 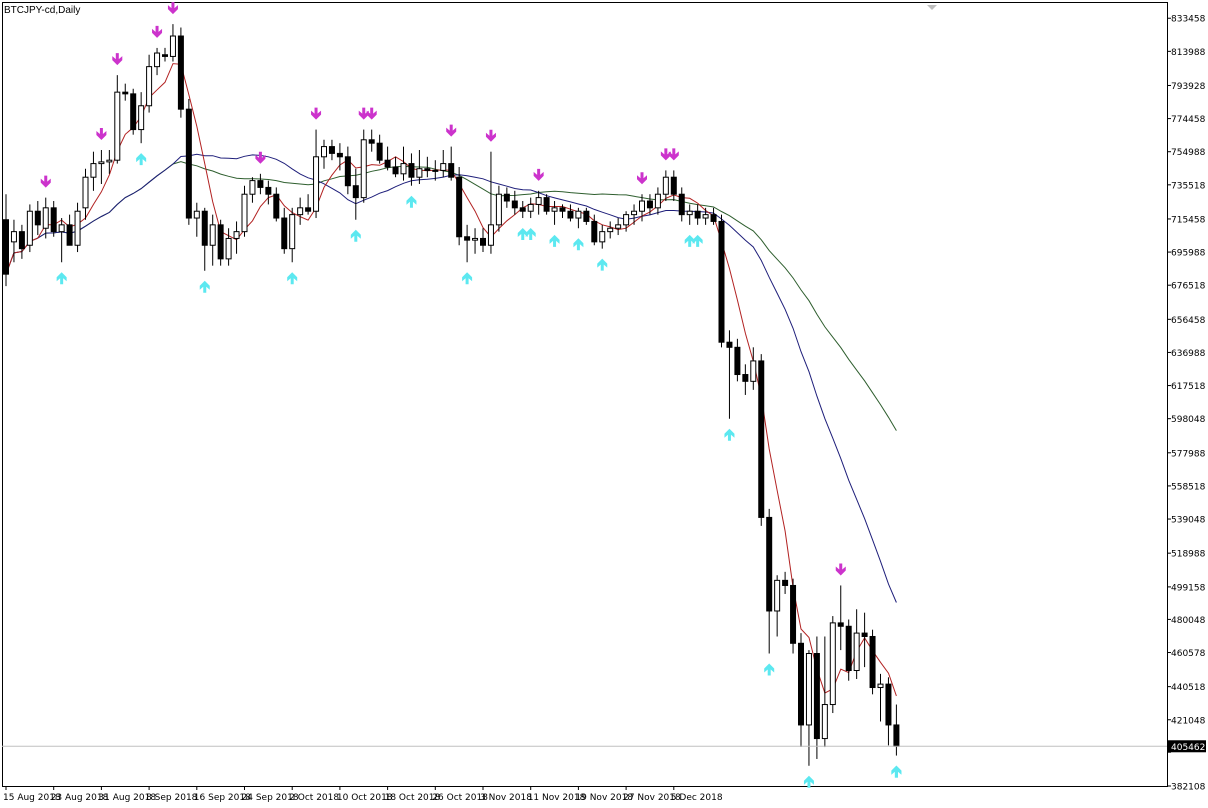 What do you see at coordinates (172, 798) in the screenshot?
I see `date-tick-label: 8 Sep 2018` at bounding box center [172, 798].